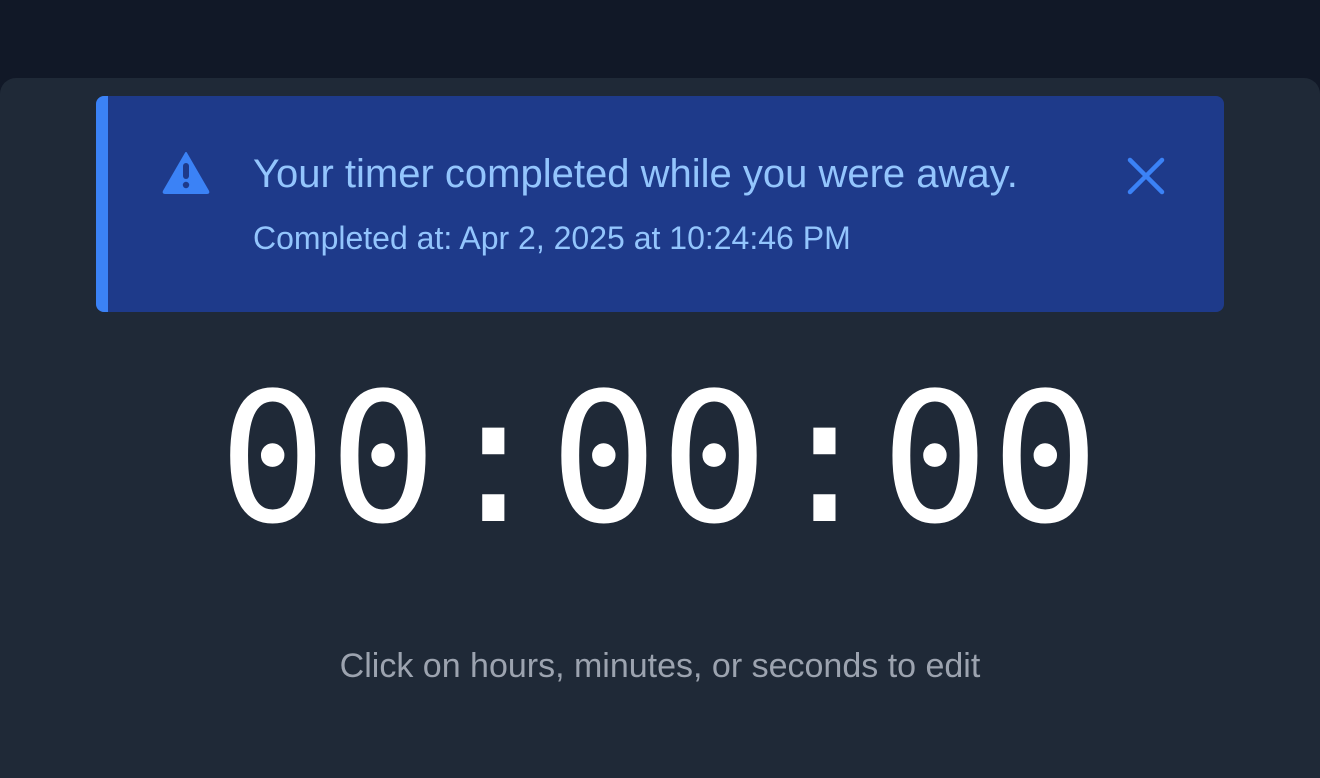 This screenshot has width=1320, height=778. What do you see at coordinates (552, 238) in the screenshot?
I see `alert-completed-time: Completed at: Apr 2, 2025 at 10:24:46 PM` at bounding box center [552, 238].